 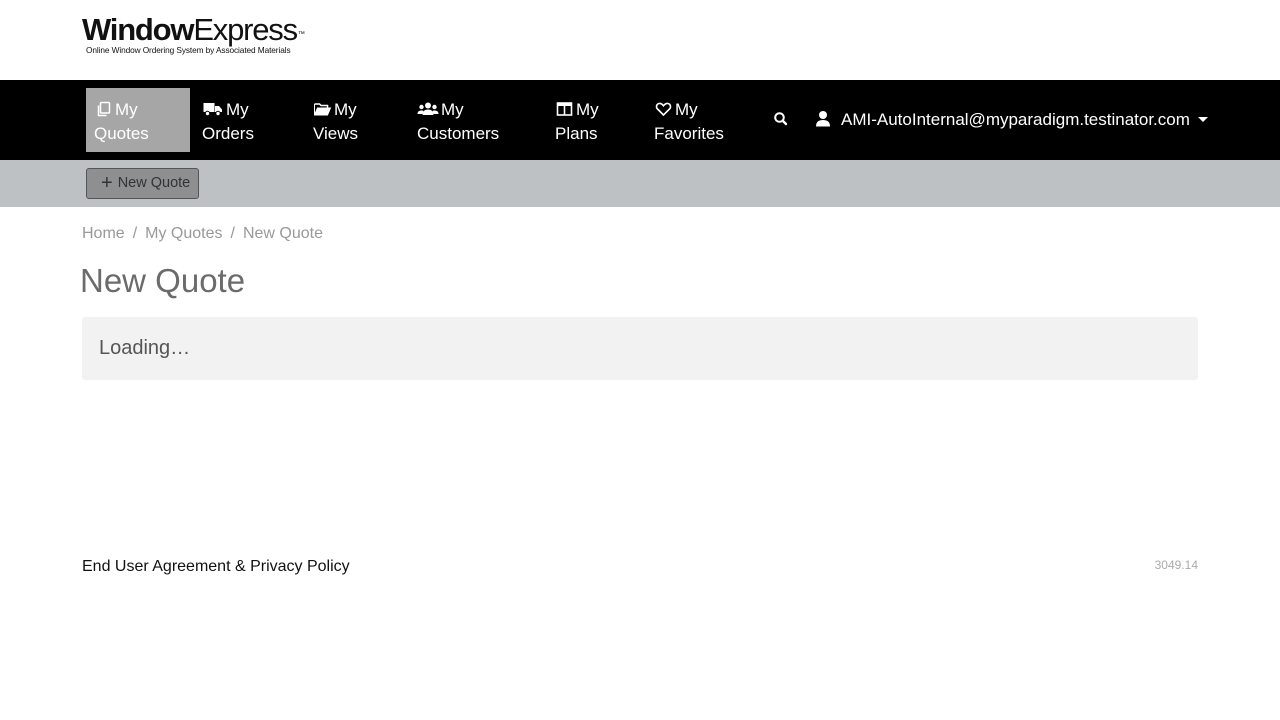 I want to click on search-icon, so click(x=781, y=119).